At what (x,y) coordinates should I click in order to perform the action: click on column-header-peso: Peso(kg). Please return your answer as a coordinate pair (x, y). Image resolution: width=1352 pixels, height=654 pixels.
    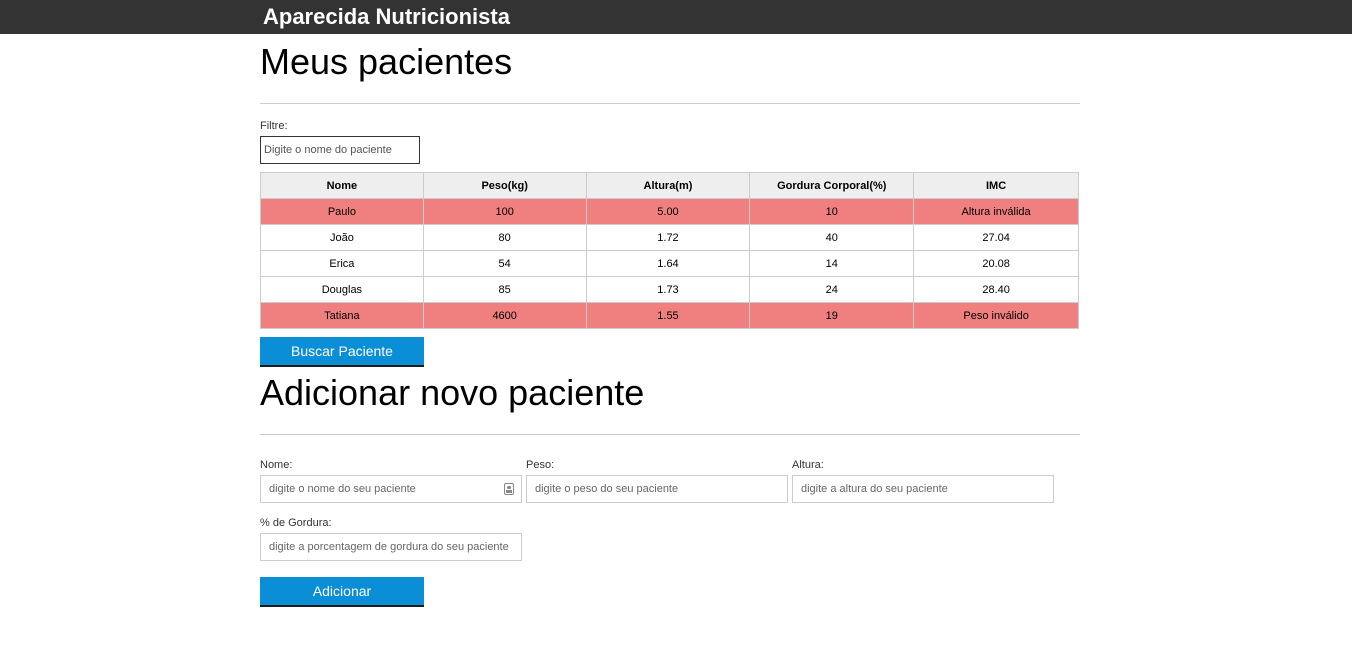
    Looking at the image, I should click on (504, 185).